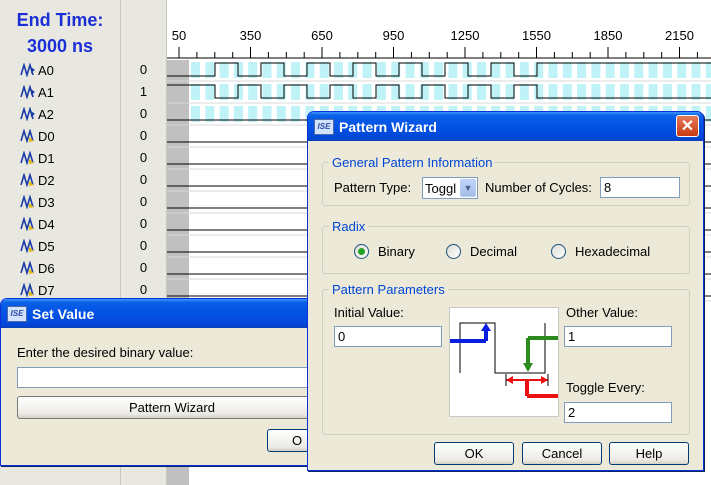 This screenshot has width=711, height=485. What do you see at coordinates (679, 35) in the screenshot?
I see `timeline-tick-label: 2150` at bounding box center [679, 35].